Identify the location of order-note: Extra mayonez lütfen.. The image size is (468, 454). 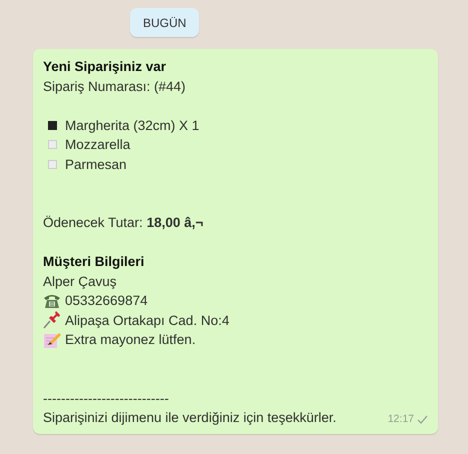
(130, 340).